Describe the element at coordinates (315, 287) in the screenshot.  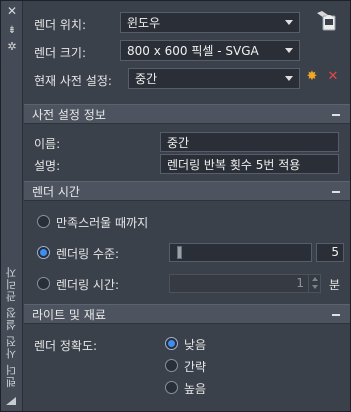
I see `spinner-down-icon` at that location.